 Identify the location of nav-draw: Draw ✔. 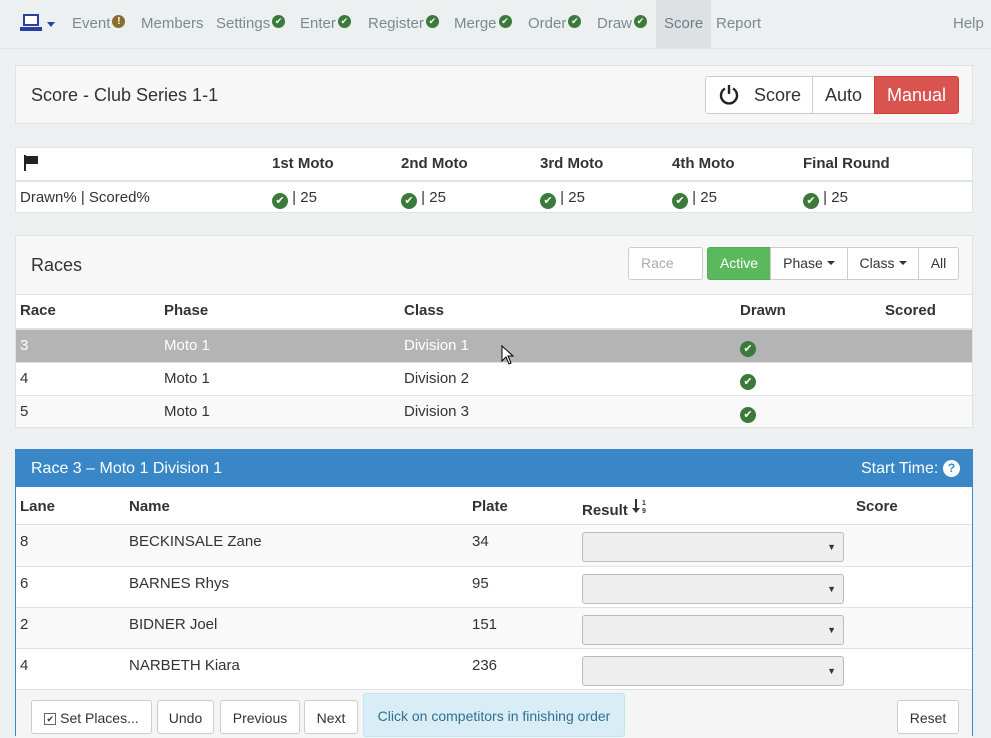
(622, 24).